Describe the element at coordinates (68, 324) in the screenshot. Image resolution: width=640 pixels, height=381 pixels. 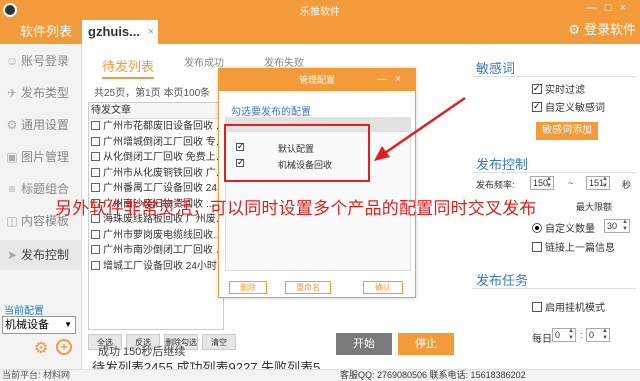
I see `chevron-down-icon: ▼` at that location.